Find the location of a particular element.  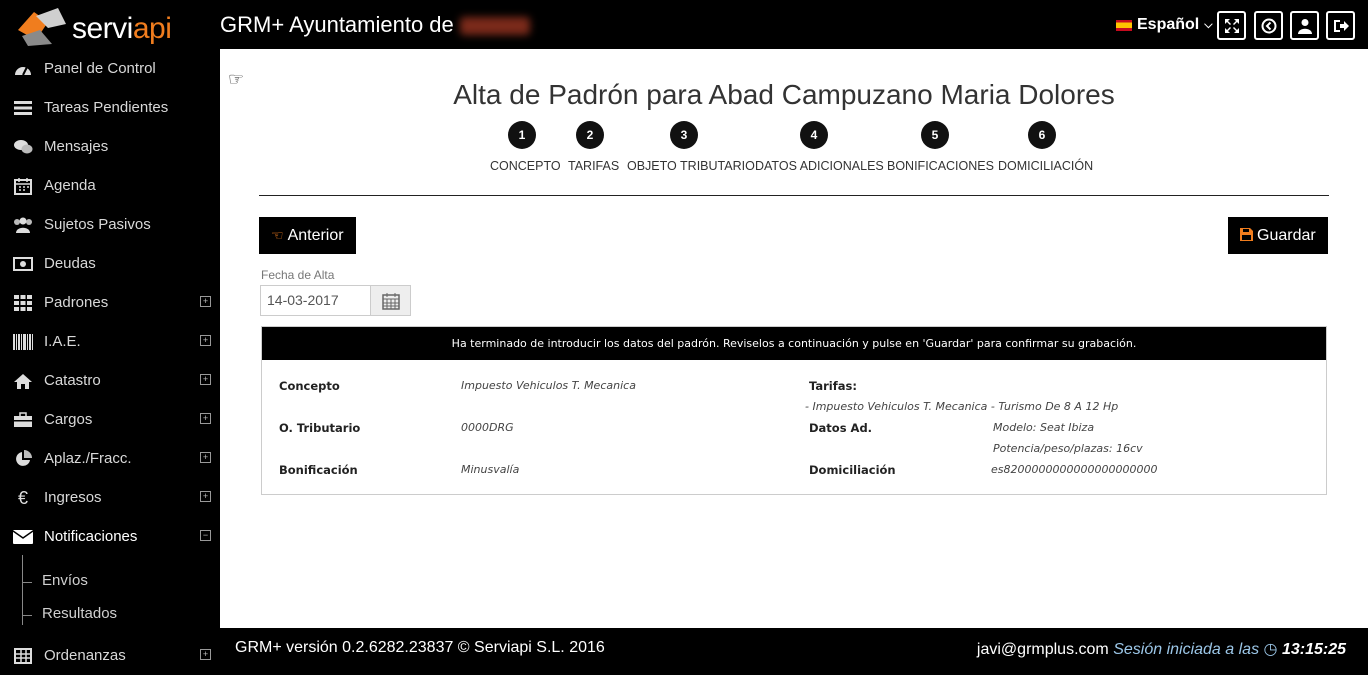

sidebar-item-ordenanzas: Ordenanzas + is located at coordinates (110, 655).